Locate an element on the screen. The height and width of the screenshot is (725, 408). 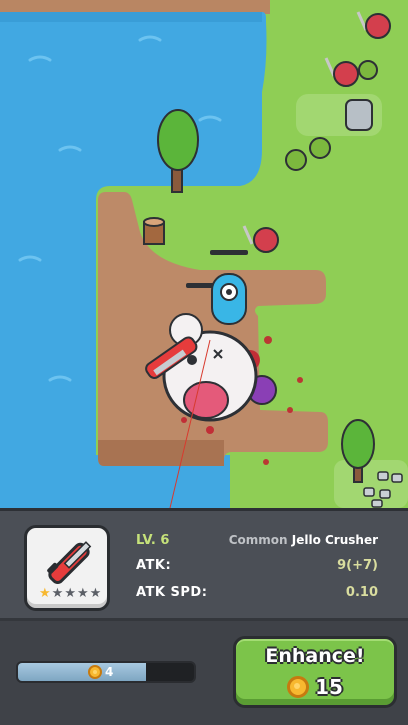
upgrade-progress-fill is located at coordinates (82, 672).